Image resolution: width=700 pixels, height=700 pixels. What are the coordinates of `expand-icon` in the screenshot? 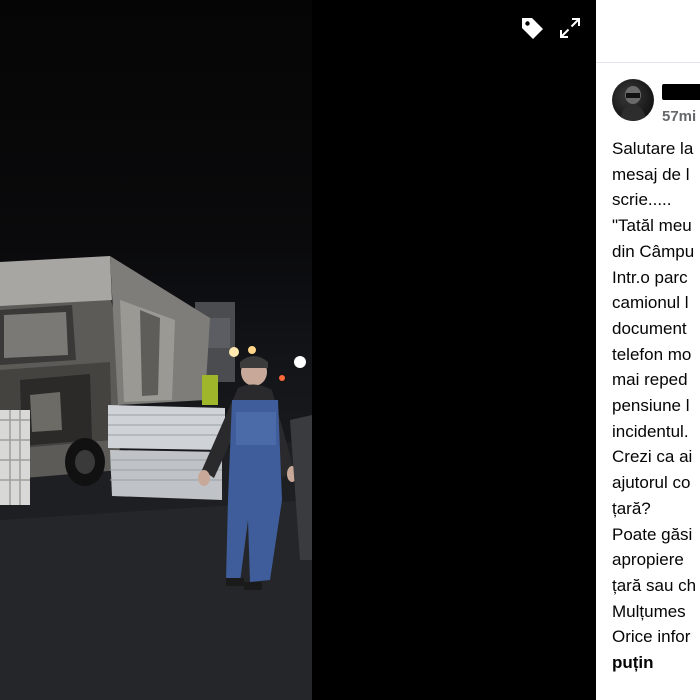 It's located at (570, 28).